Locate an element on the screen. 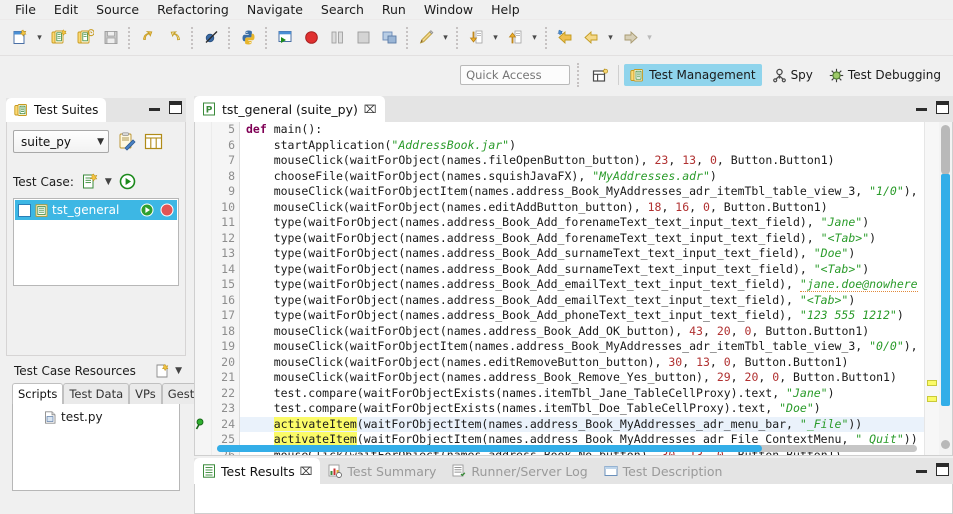 The image size is (953, 514). bookmark-pin-icon is located at coordinates (203, 425).